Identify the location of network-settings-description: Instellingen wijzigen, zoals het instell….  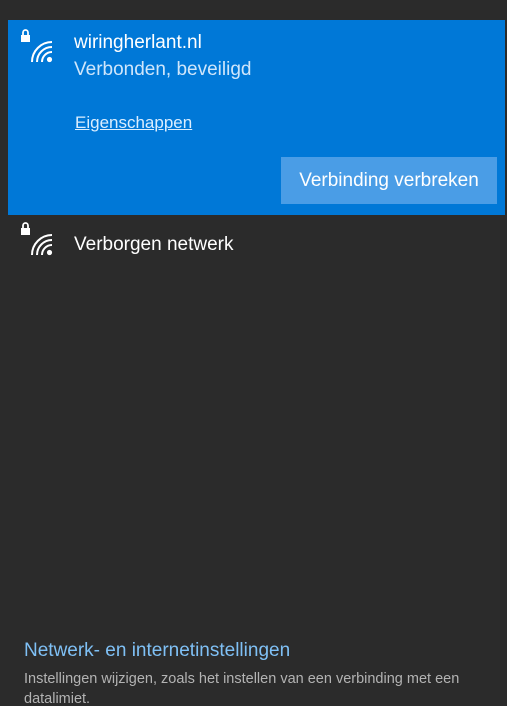
(242, 688).